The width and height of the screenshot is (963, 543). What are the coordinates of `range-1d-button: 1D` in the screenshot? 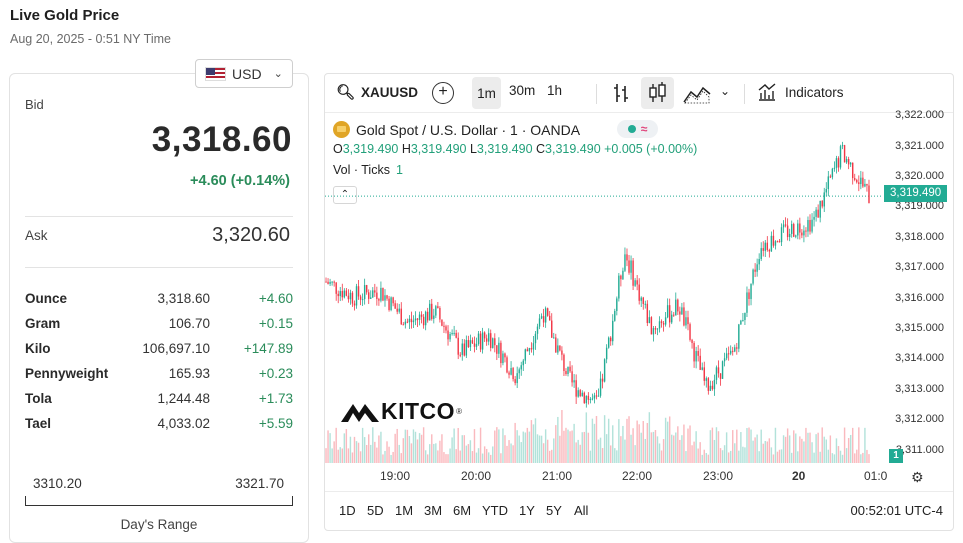 It's located at (347, 510).